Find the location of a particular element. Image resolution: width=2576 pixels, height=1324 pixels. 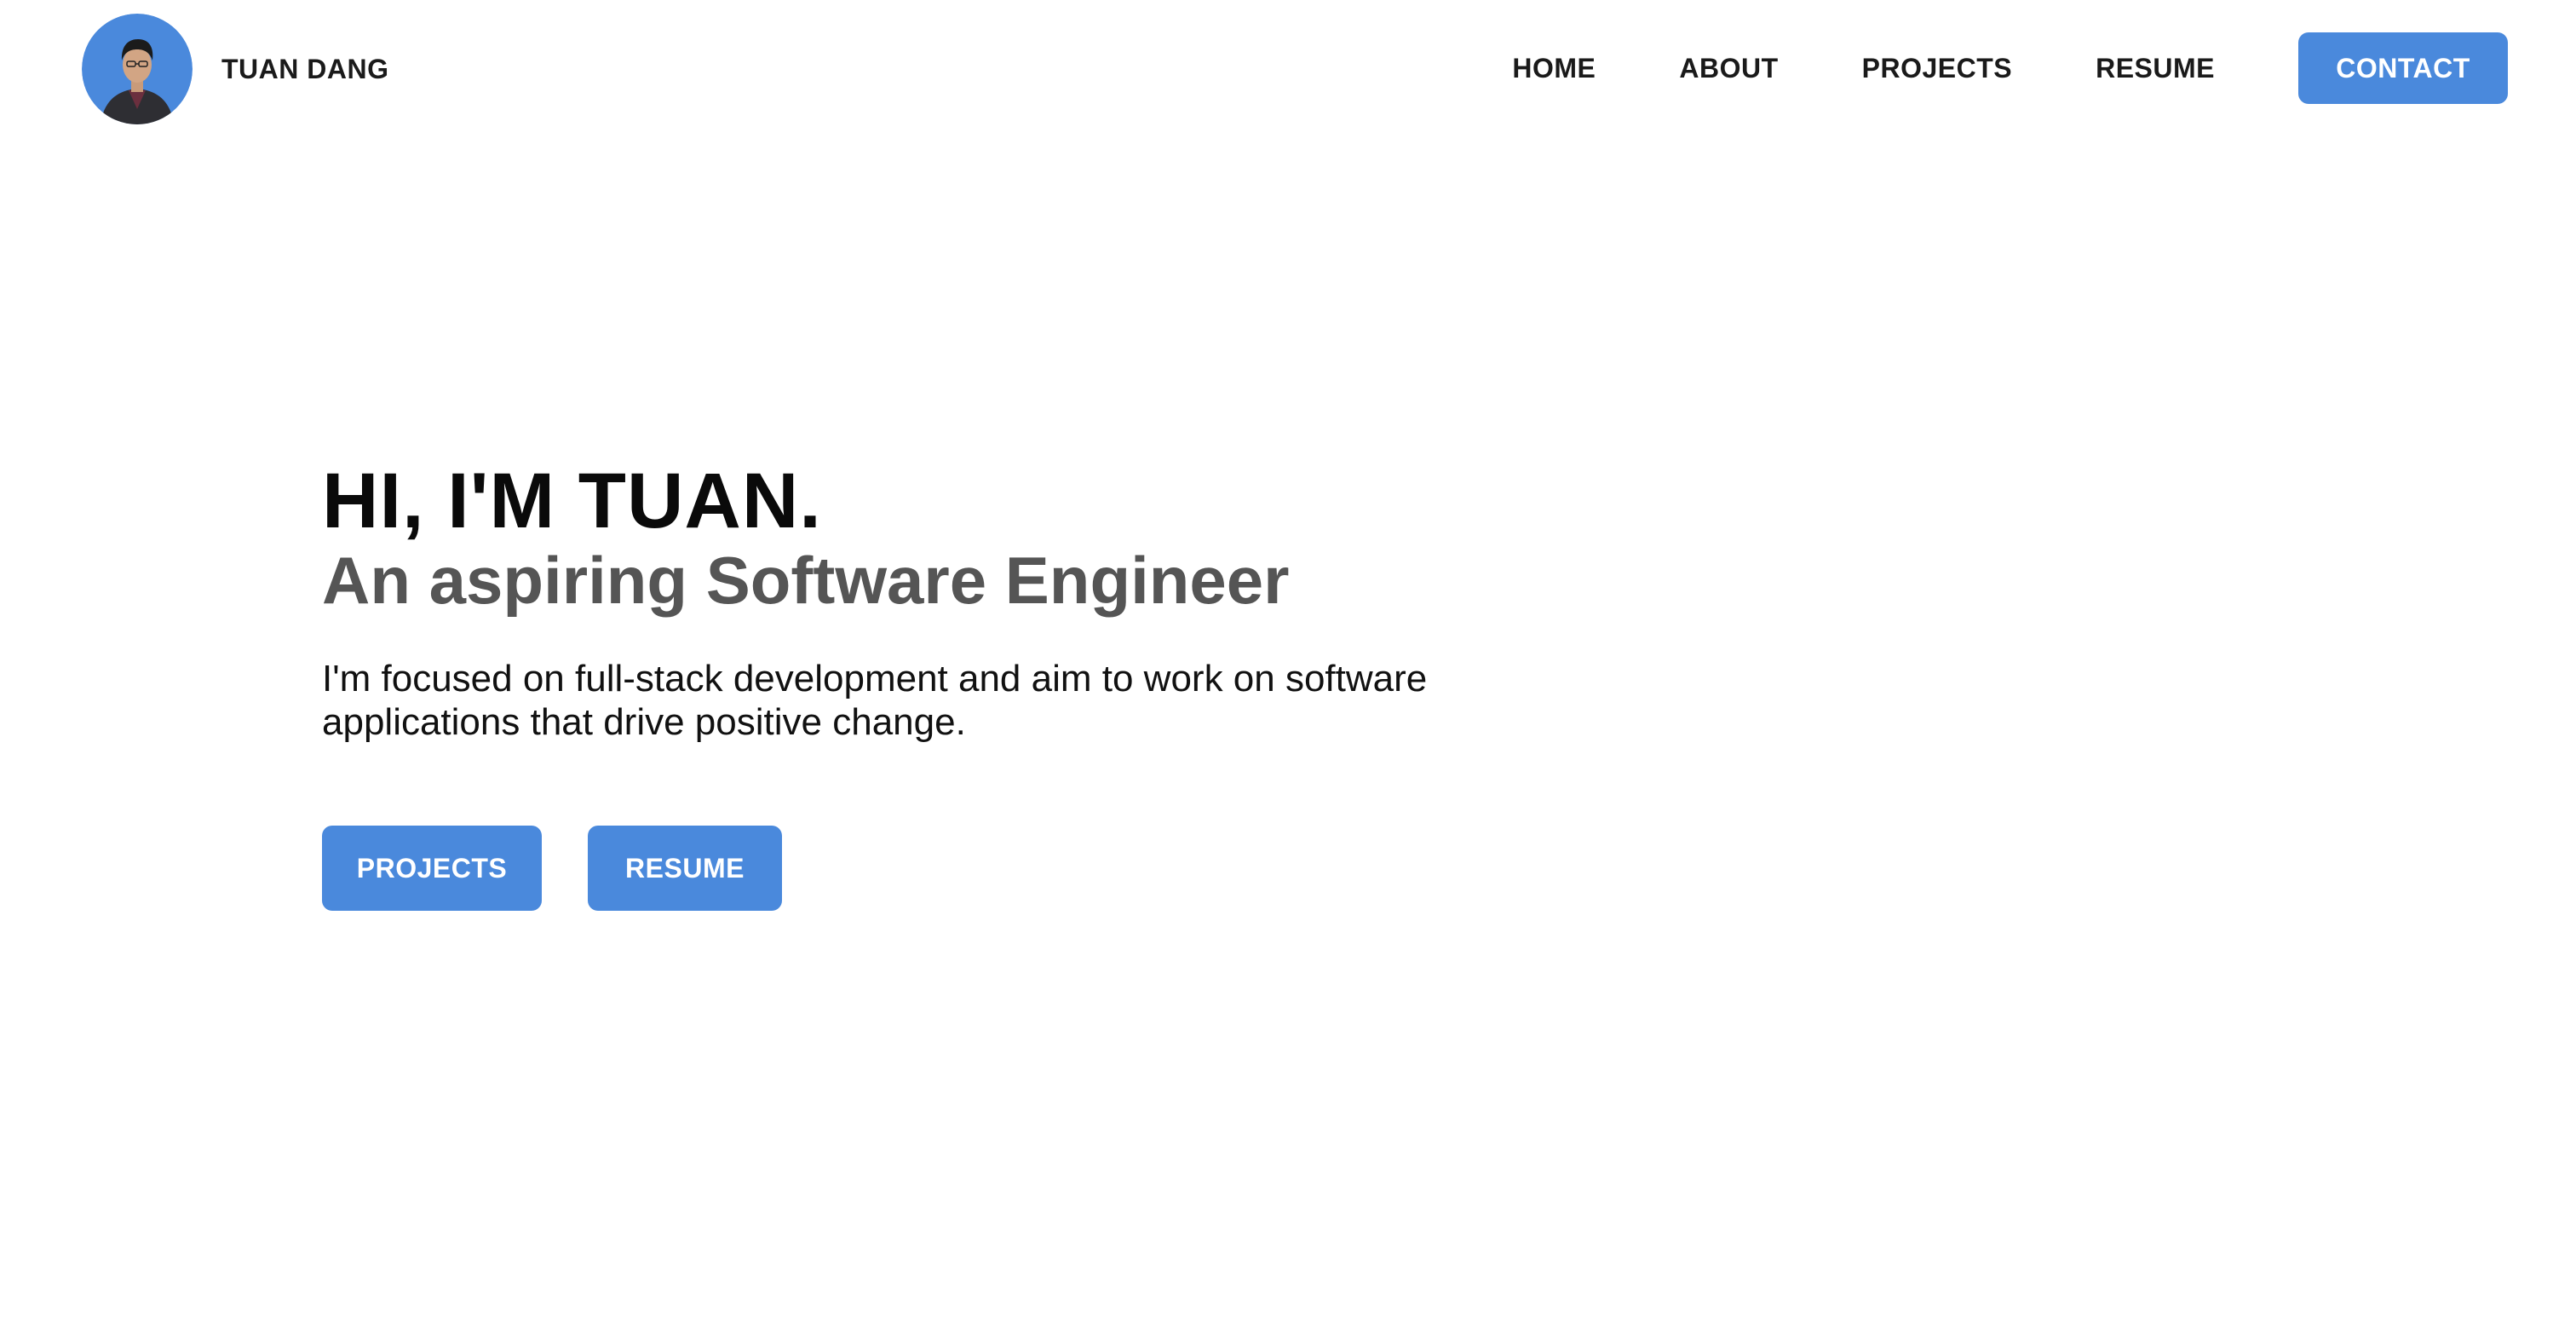

avatar is located at coordinates (137, 69).